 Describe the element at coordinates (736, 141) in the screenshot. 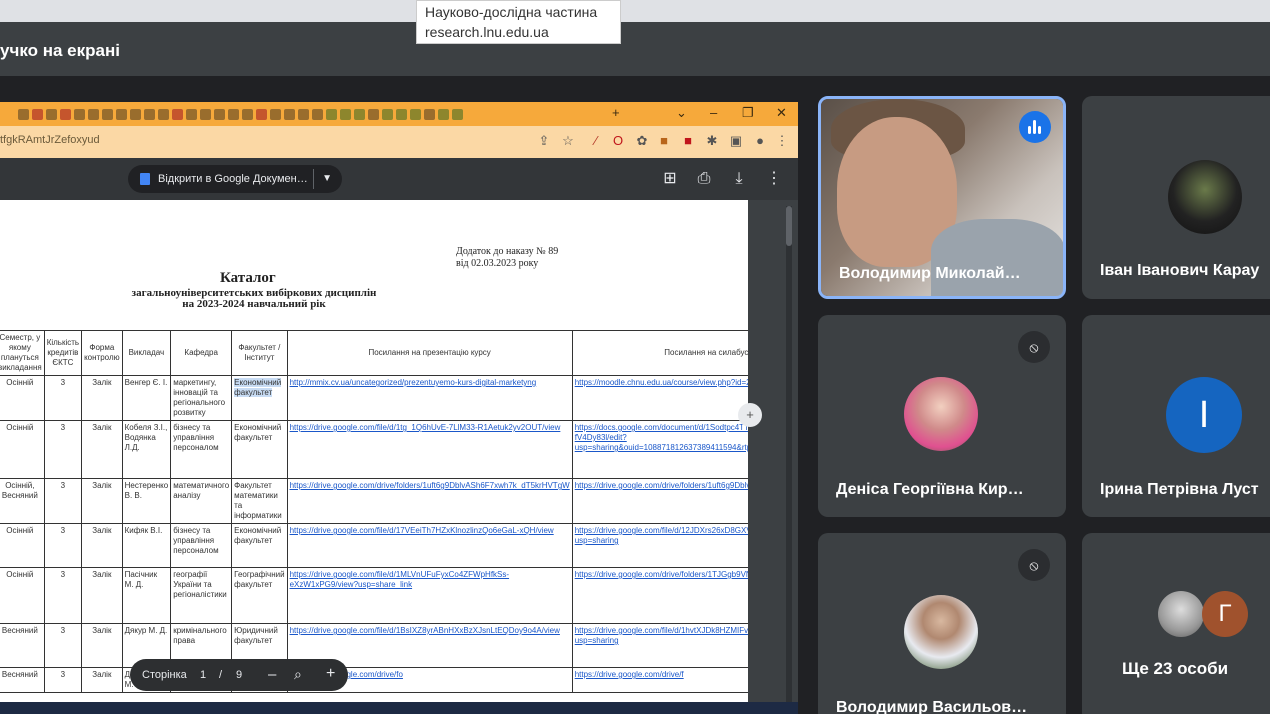

I see `sidepanel-icon: ▣` at that location.